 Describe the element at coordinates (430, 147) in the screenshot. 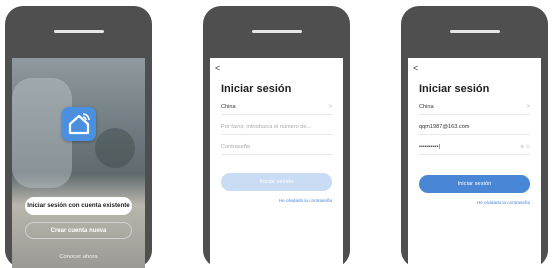

I see `password-value: ••••••••••|` at that location.